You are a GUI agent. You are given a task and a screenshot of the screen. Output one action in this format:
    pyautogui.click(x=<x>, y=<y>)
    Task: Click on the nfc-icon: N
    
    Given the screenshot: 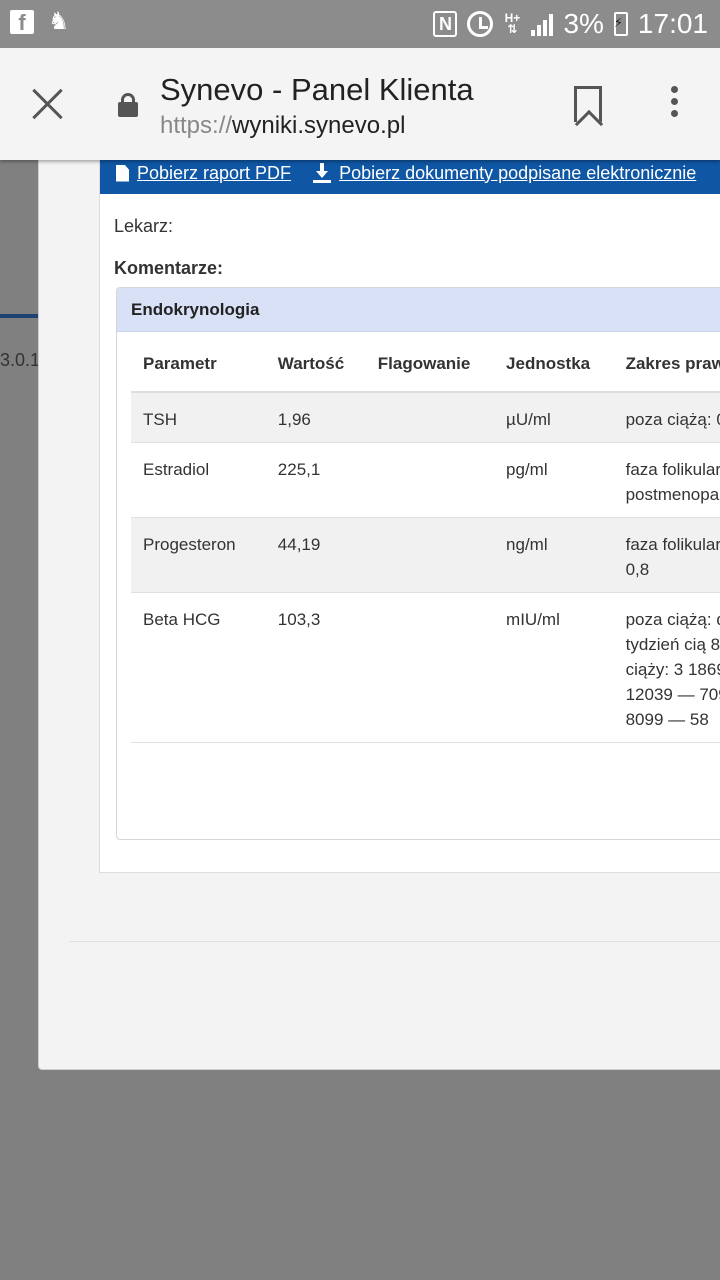 What is the action you would take?
    pyautogui.click(x=445, y=24)
    